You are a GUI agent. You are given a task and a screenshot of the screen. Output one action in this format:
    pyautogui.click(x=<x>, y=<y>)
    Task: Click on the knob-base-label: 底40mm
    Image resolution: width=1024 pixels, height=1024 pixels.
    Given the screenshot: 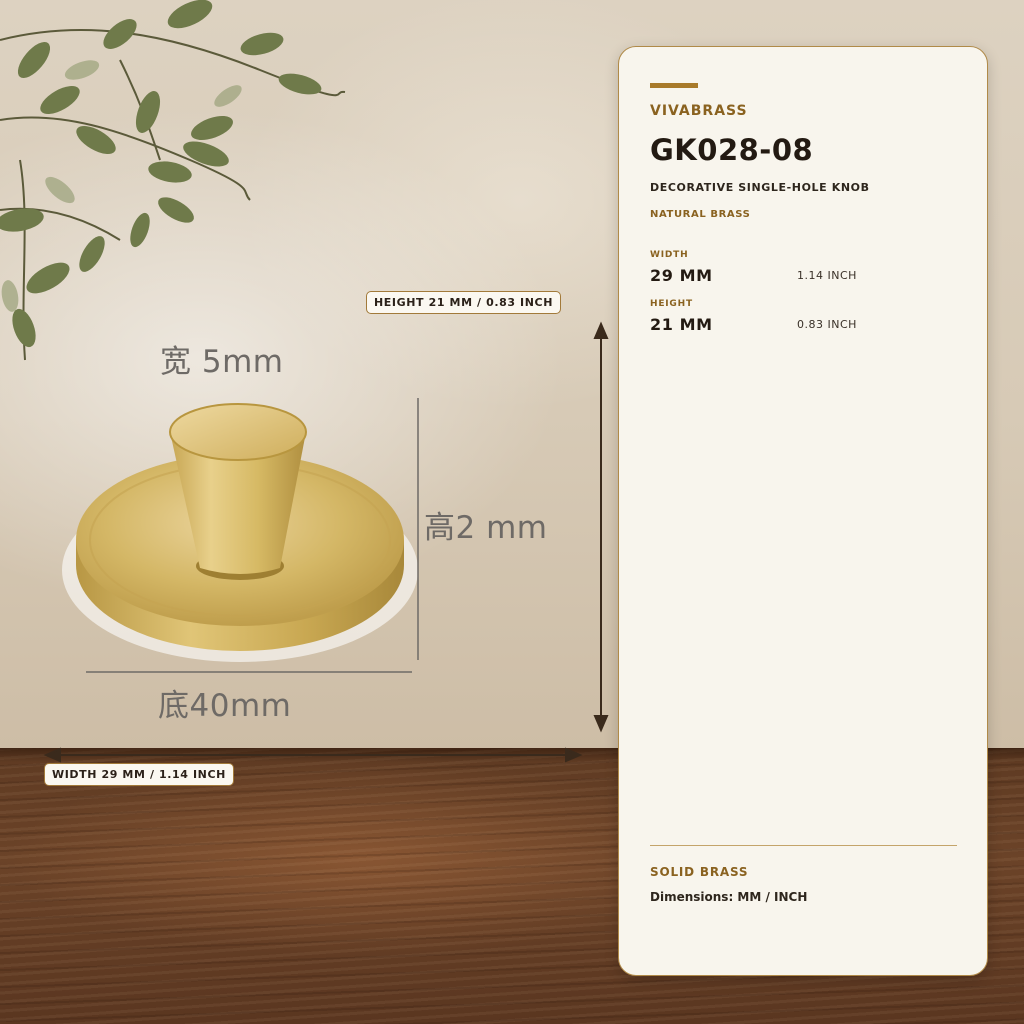 What is the action you would take?
    pyautogui.click(x=225, y=706)
    